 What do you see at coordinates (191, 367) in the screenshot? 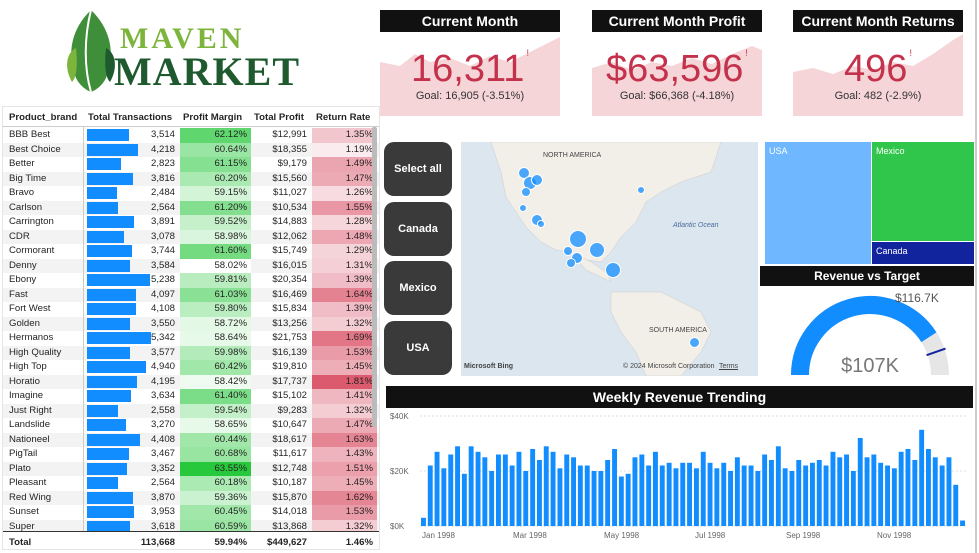
I see `table-row: High Top 4,940 60.42% $19,810 1.45%` at bounding box center [191, 367].